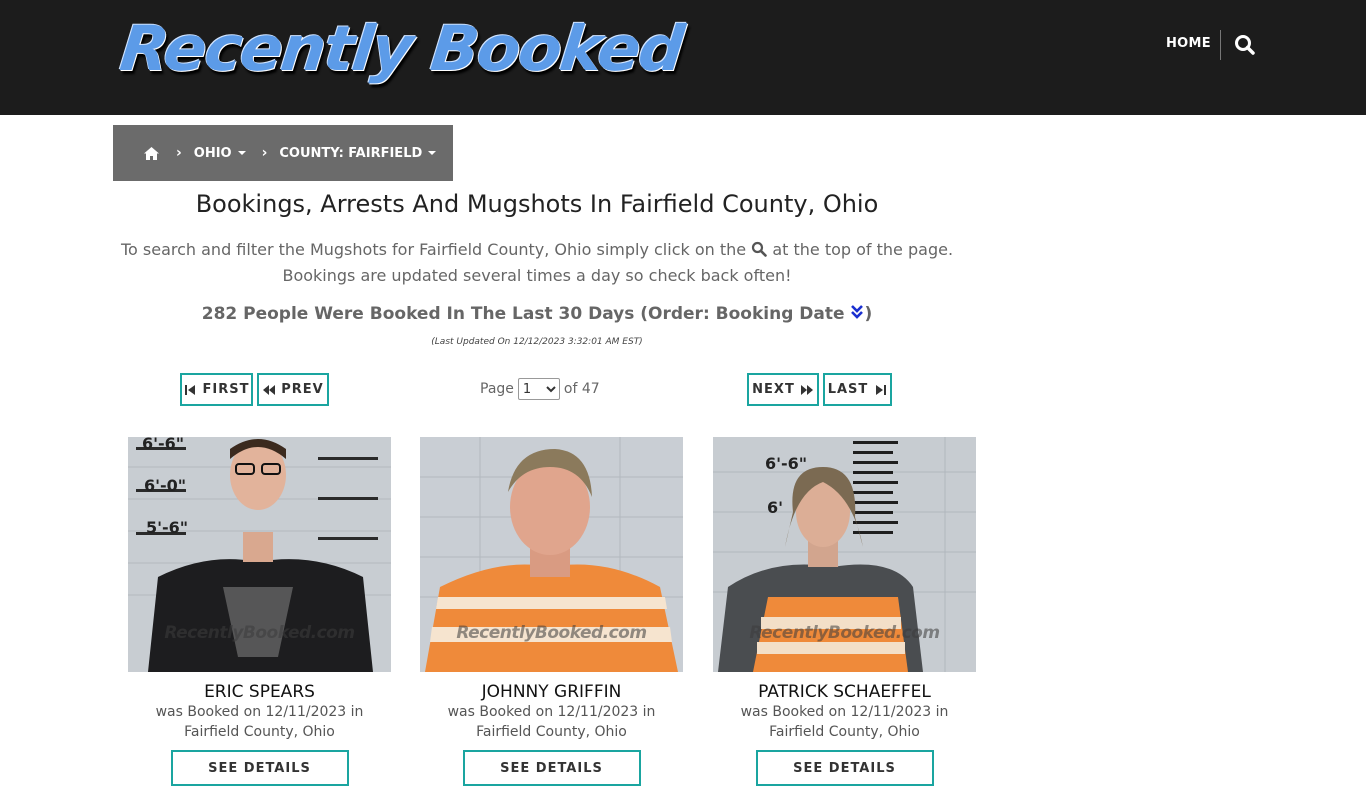 The height and width of the screenshot is (786, 1366). What do you see at coordinates (226, 389) in the screenshot?
I see `first-page-label: FIRST` at bounding box center [226, 389].